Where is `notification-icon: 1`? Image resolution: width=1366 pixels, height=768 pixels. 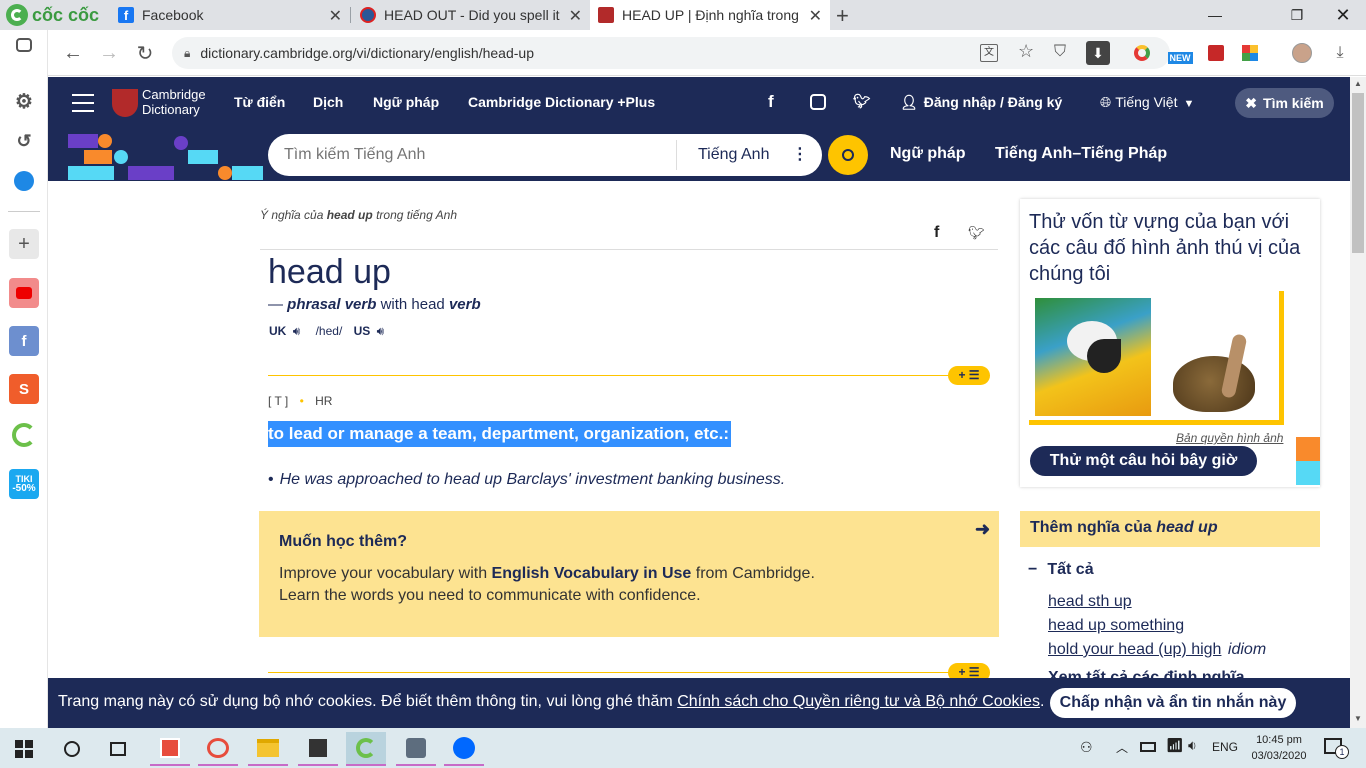
notification-icon: 1 is located at coordinates (1336, 748).